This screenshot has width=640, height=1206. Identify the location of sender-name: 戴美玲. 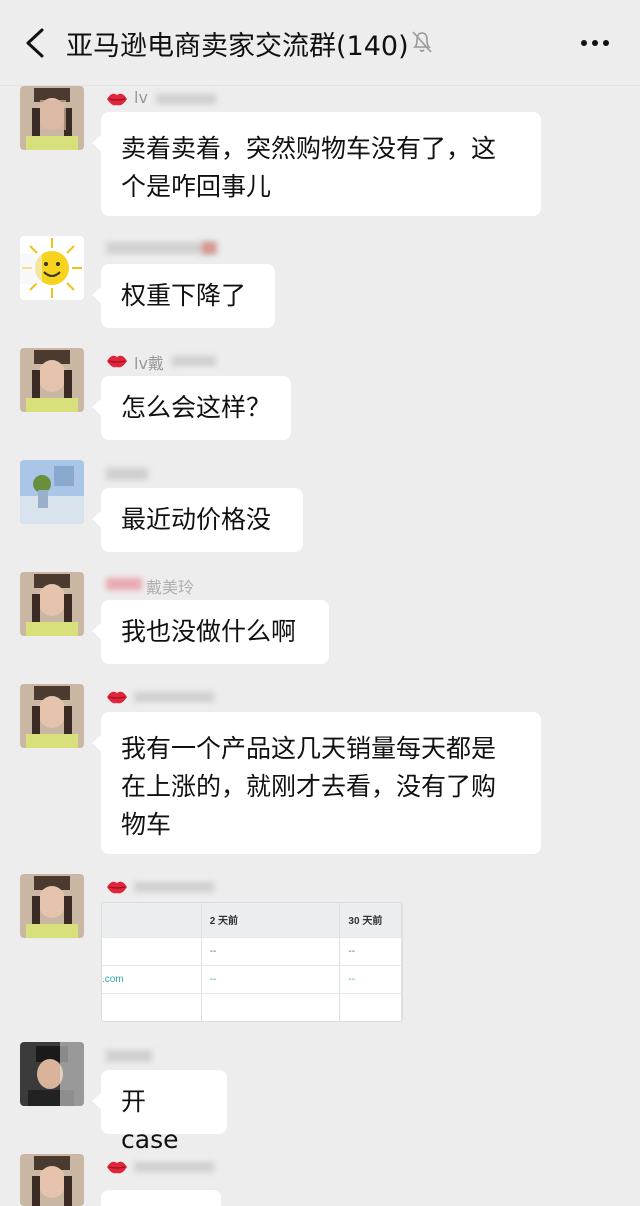
(166, 585).